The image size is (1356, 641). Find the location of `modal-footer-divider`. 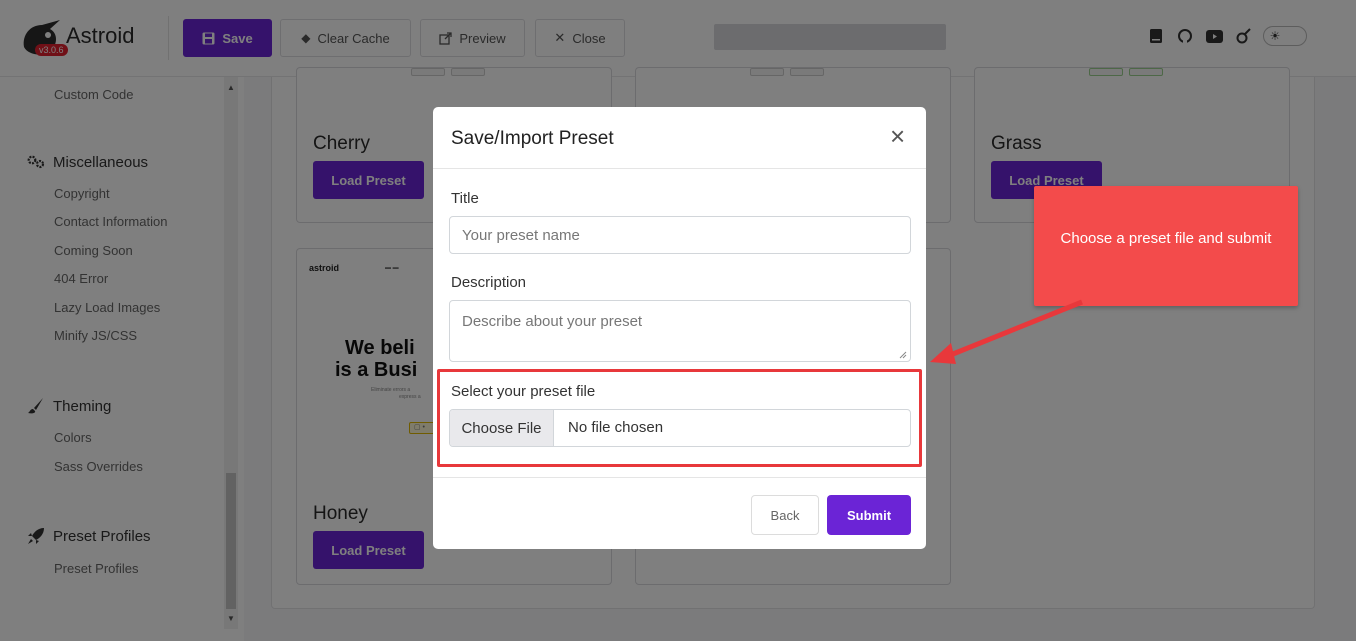

modal-footer-divider is located at coordinates (679, 477).